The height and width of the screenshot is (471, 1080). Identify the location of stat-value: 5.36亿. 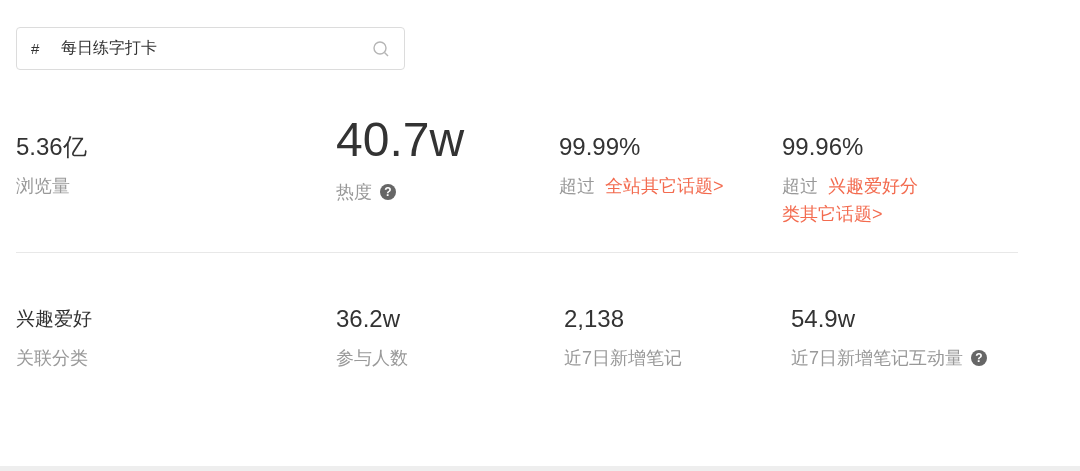
(52, 147).